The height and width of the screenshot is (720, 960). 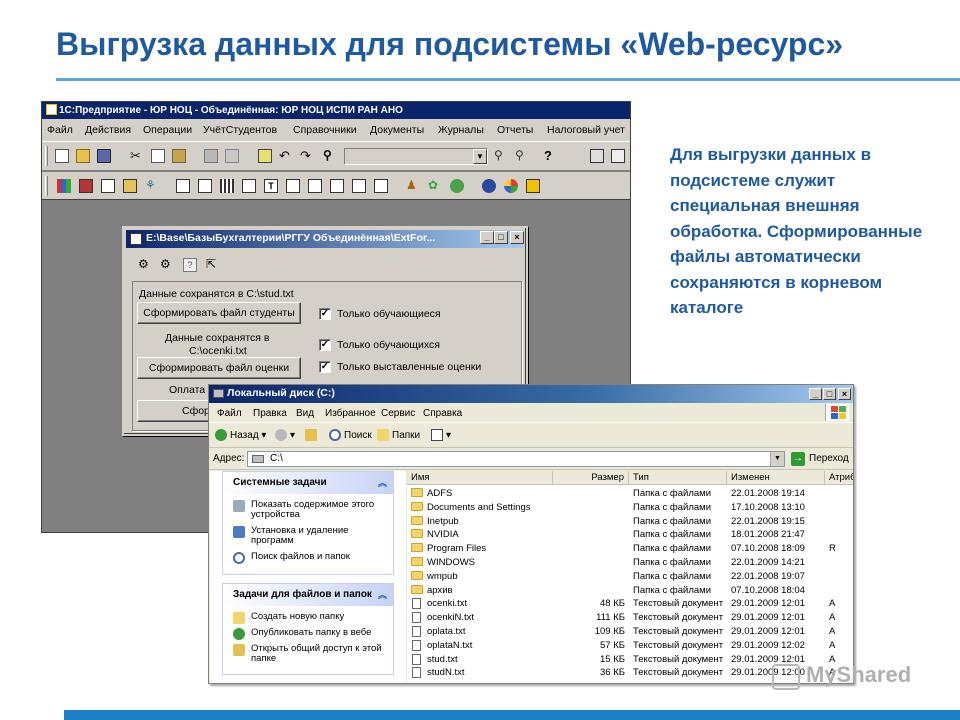 I want to click on table-icon, so click(x=597, y=156).